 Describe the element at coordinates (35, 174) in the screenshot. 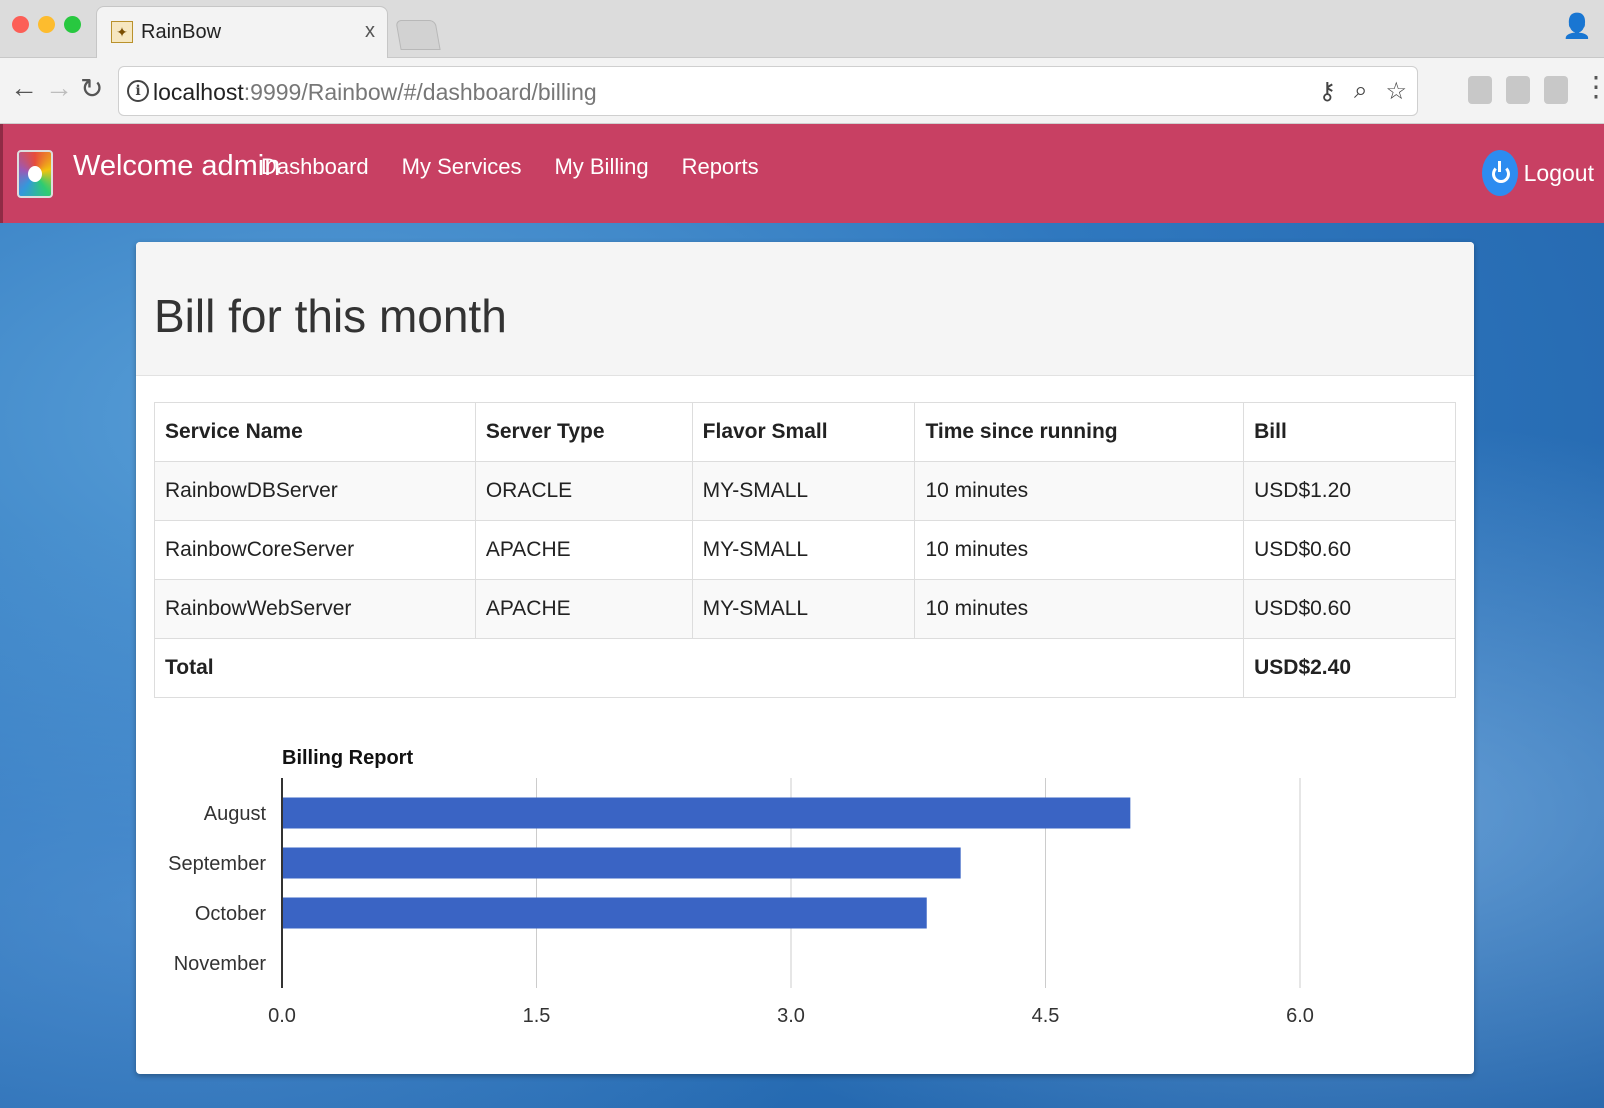

I see `rainbow-logo-icon` at that location.